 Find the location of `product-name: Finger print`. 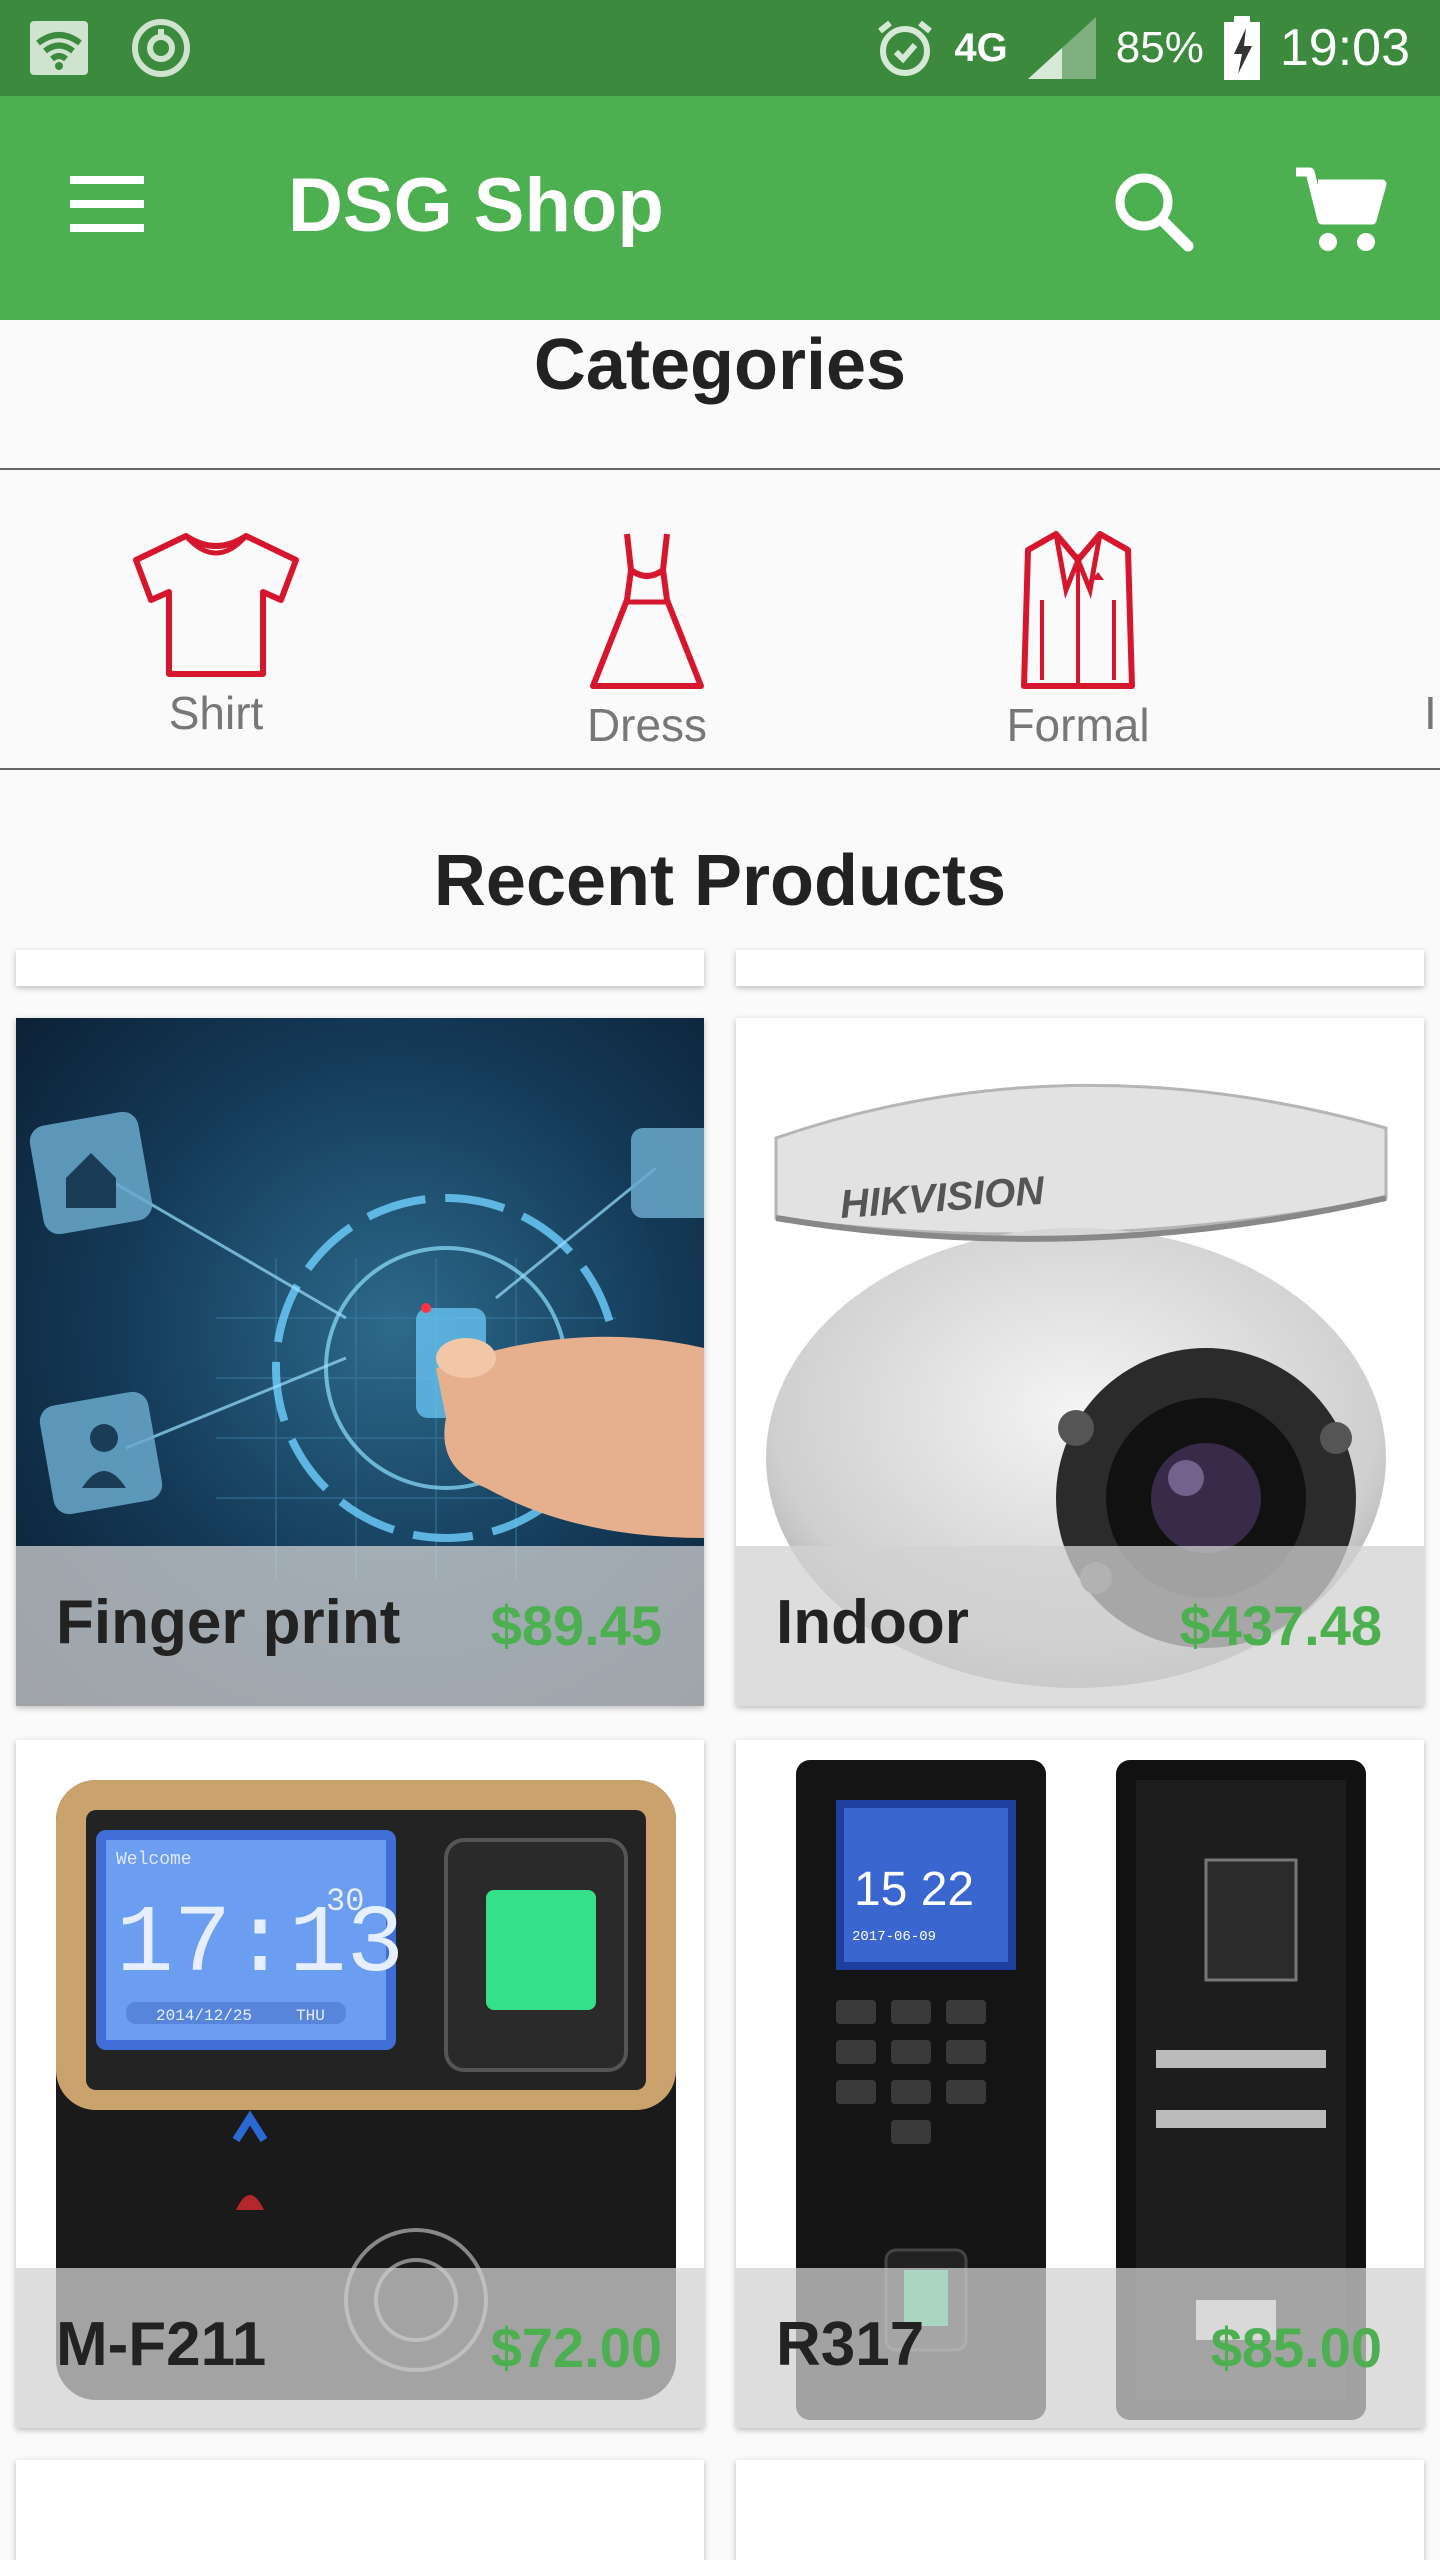

product-name: Finger print is located at coordinates (228, 1622).